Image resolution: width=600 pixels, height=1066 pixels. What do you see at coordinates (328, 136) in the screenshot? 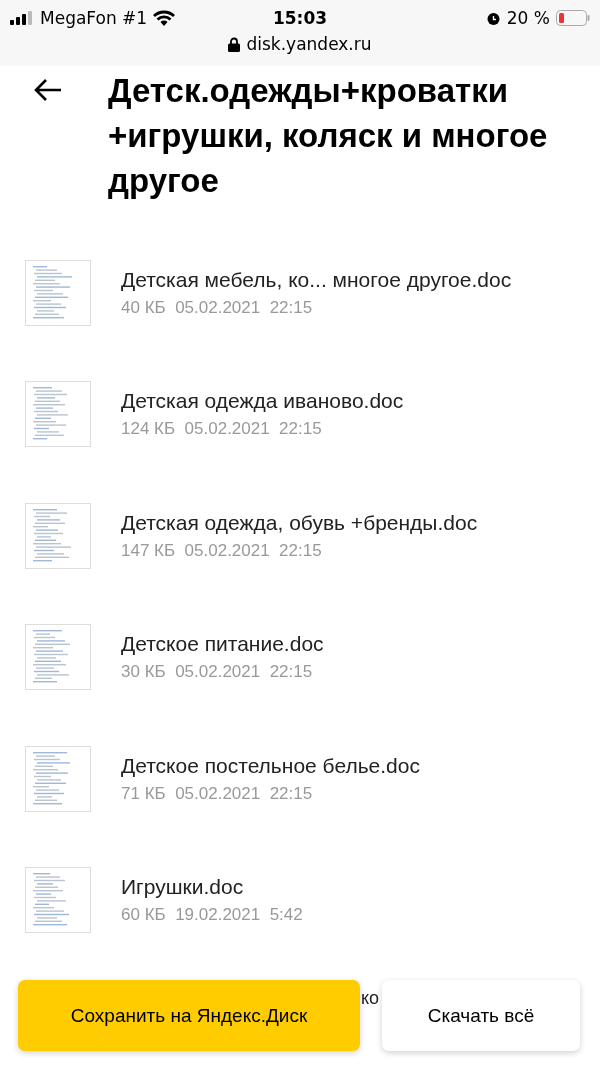
I see `folder-title: Детск.одежды+кроватки +игрушки, коляск и многое другое` at bounding box center [328, 136].